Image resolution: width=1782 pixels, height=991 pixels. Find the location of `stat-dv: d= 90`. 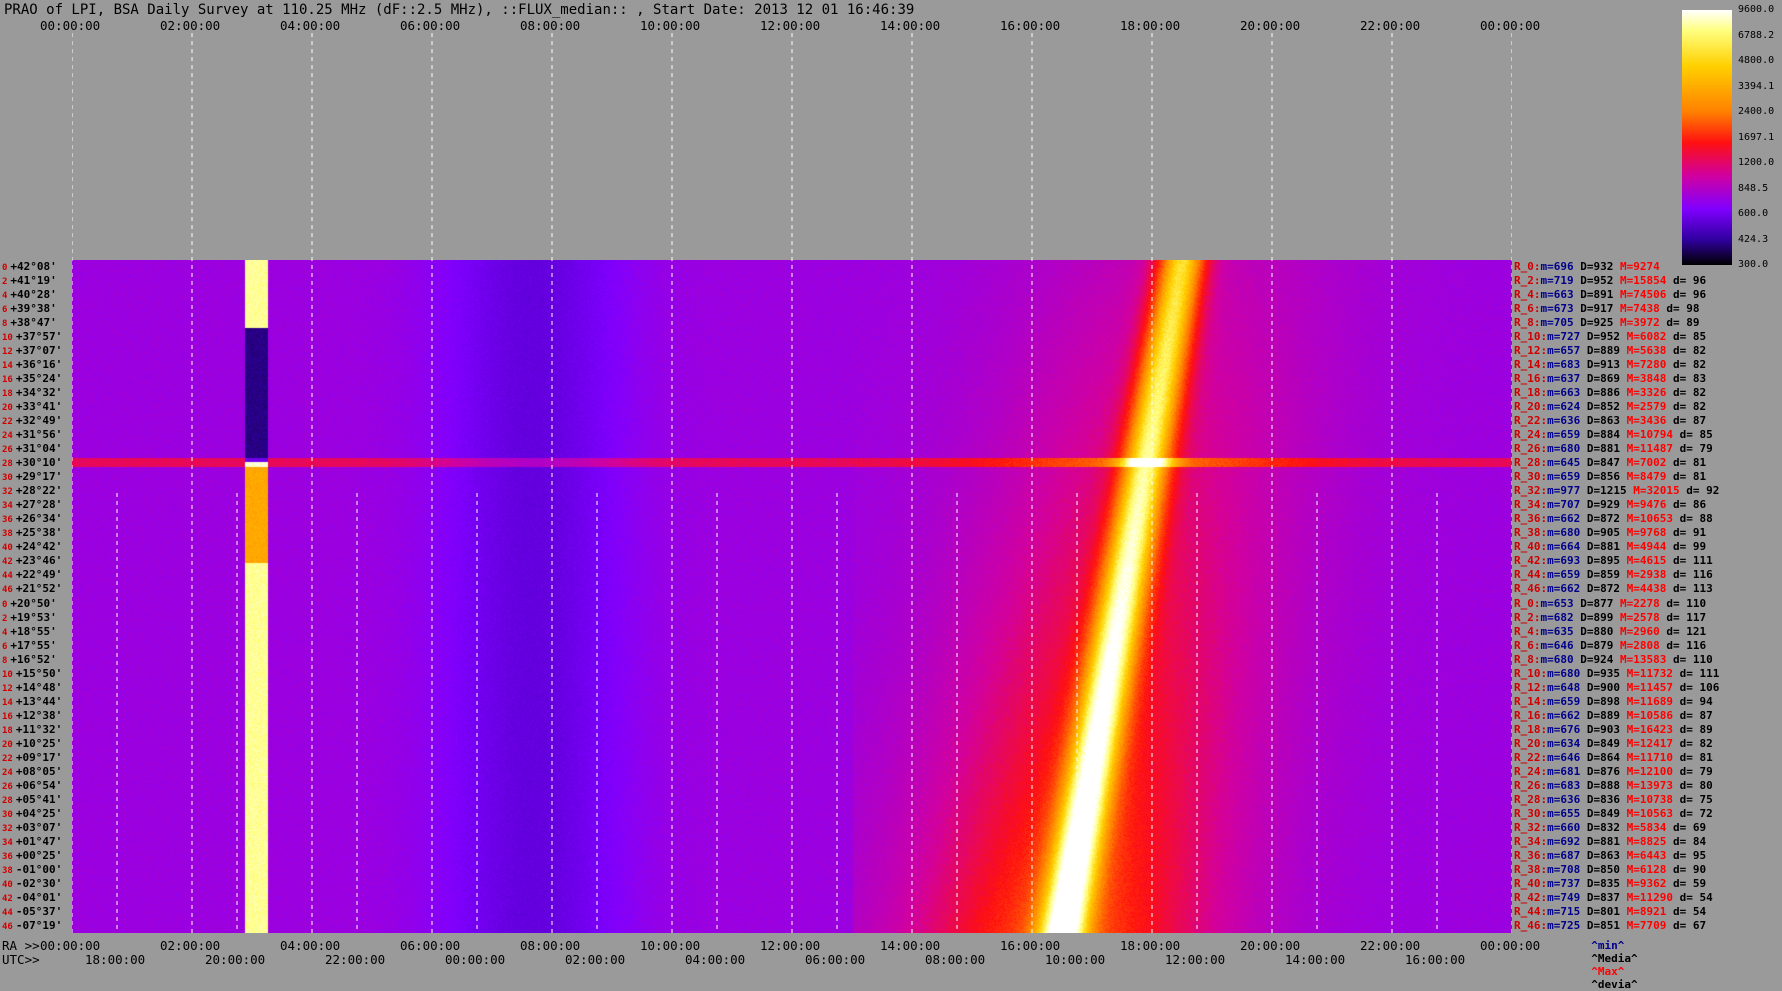

stat-dv: d= 90 is located at coordinates (1686, 869).